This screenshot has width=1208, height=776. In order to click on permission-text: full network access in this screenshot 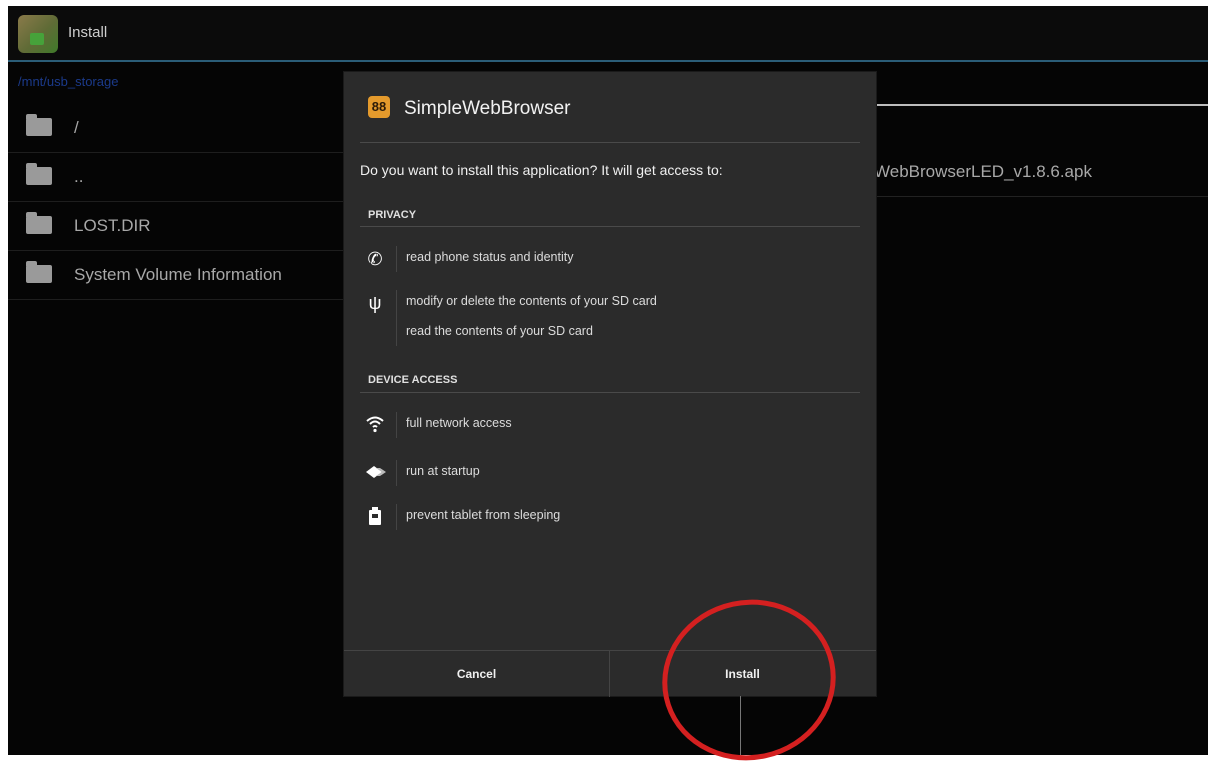, I will do `click(459, 423)`.